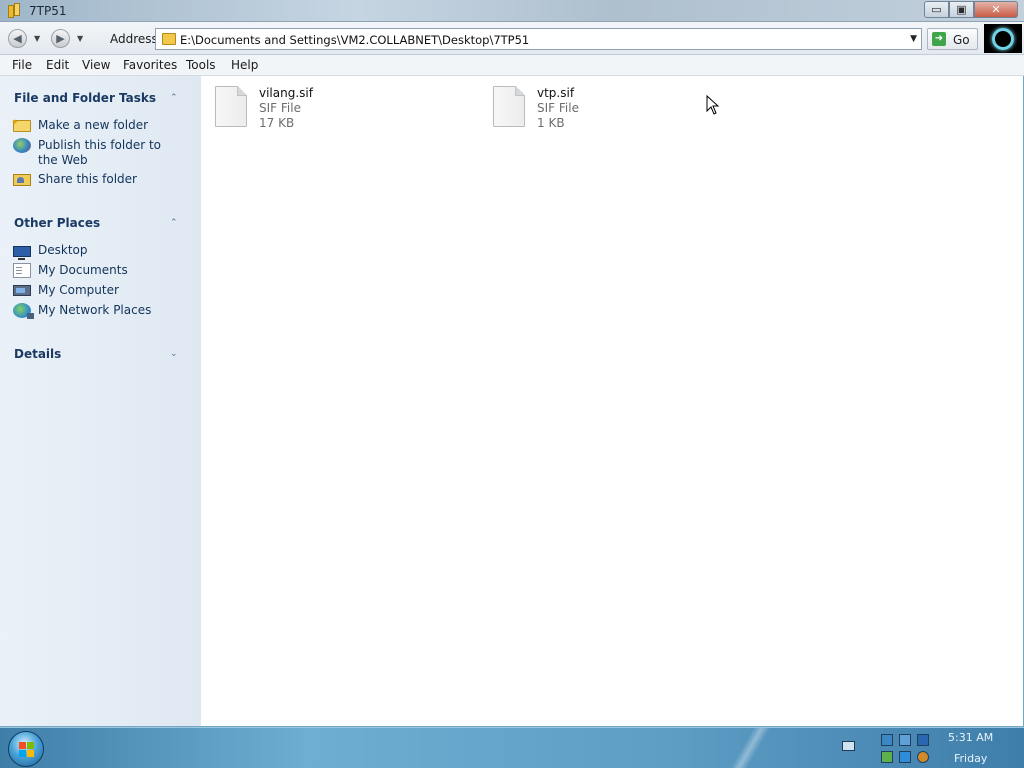  Describe the element at coordinates (23, 311) in the screenshot. I see `network-icon` at that location.